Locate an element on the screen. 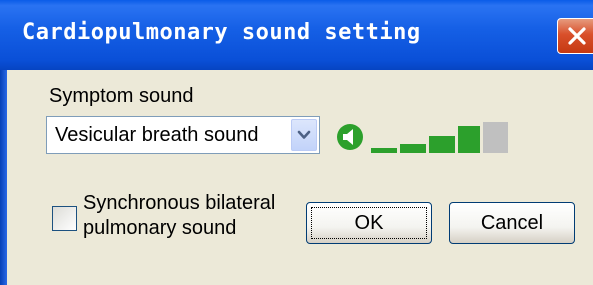 This screenshot has height=285, width=593. ok-button: OK is located at coordinates (369, 223).